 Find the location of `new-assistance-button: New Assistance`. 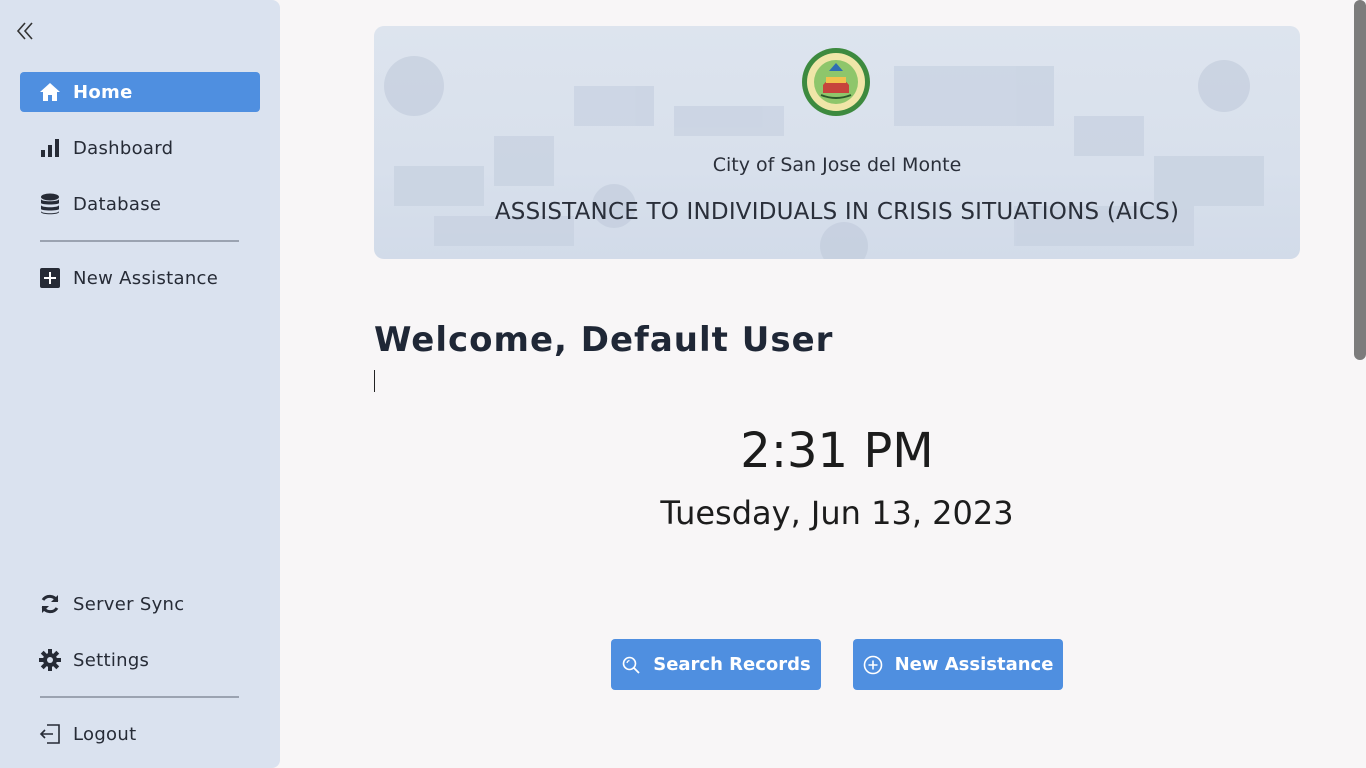

new-assistance-button: New Assistance is located at coordinates (958, 664).